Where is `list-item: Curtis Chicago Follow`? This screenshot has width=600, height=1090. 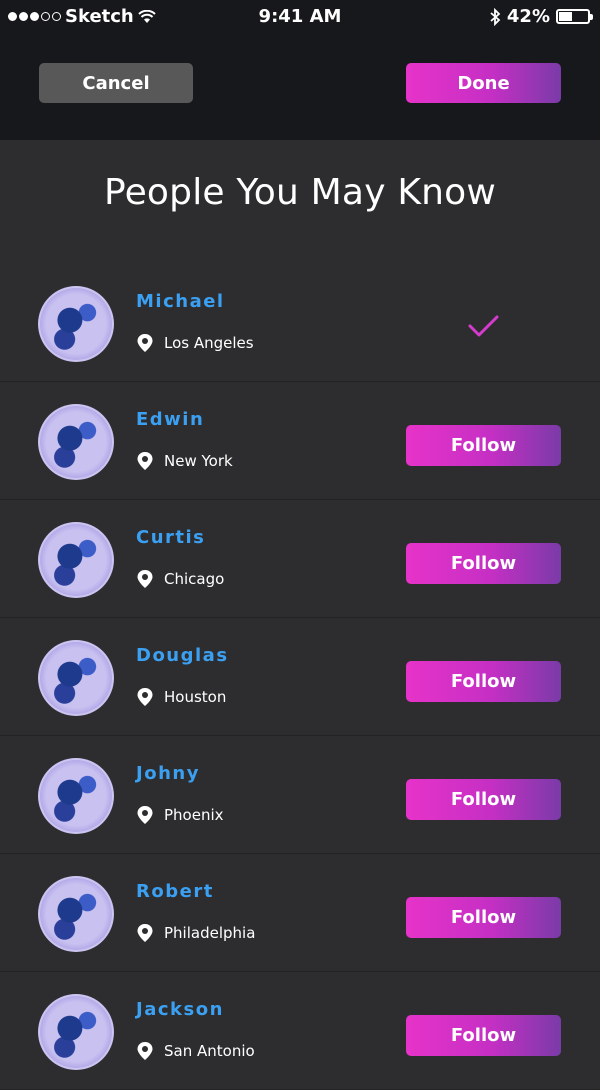
list-item: Curtis Chicago Follow is located at coordinates (300, 559).